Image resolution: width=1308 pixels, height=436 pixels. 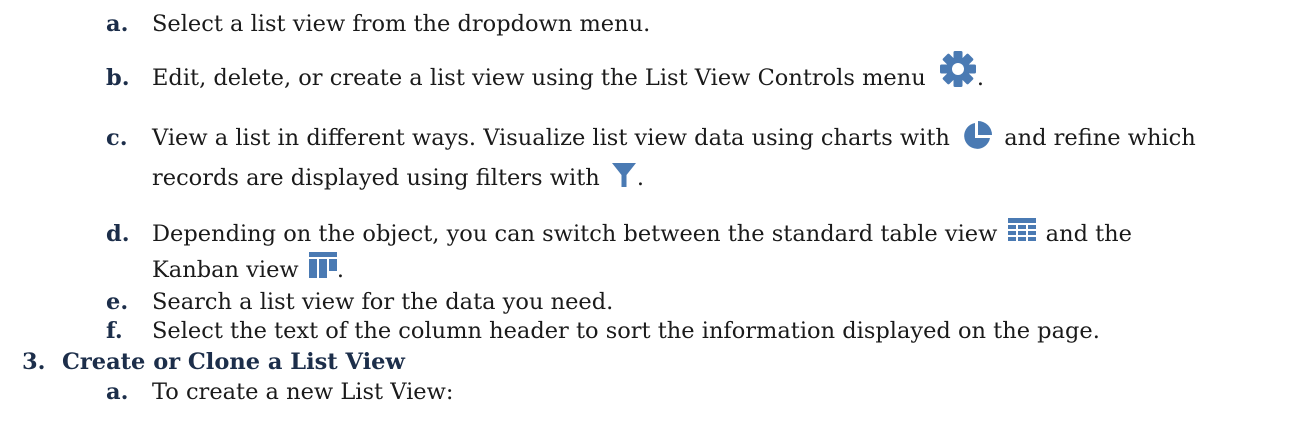 I want to click on table-view-icon, so click(x=1021, y=231).